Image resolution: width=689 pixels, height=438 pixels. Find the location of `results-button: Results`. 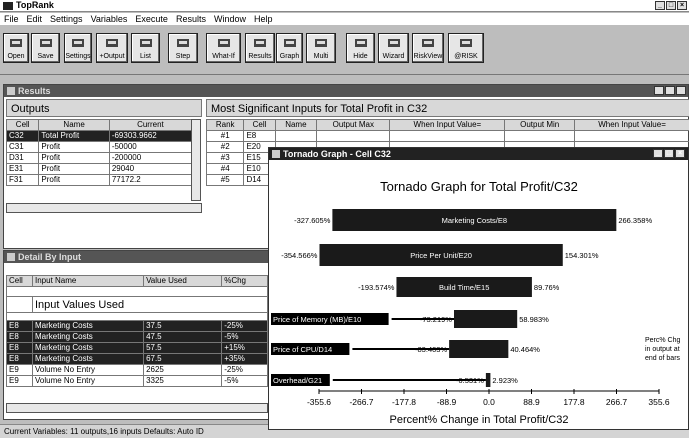

results-button: Results is located at coordinates (260, 48).